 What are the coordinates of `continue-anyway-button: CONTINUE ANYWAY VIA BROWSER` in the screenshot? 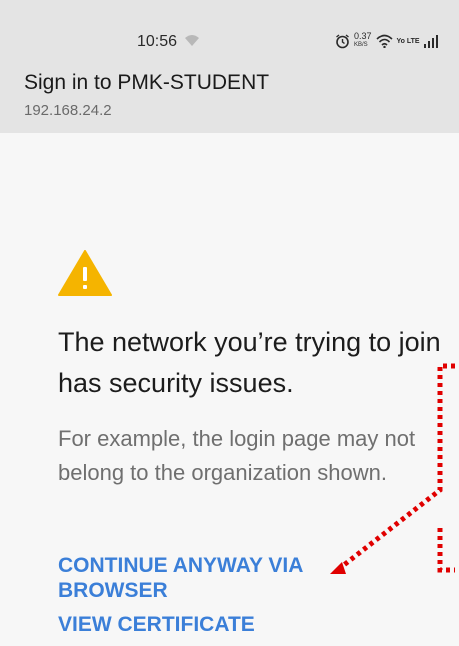 It's located at (208, 578).